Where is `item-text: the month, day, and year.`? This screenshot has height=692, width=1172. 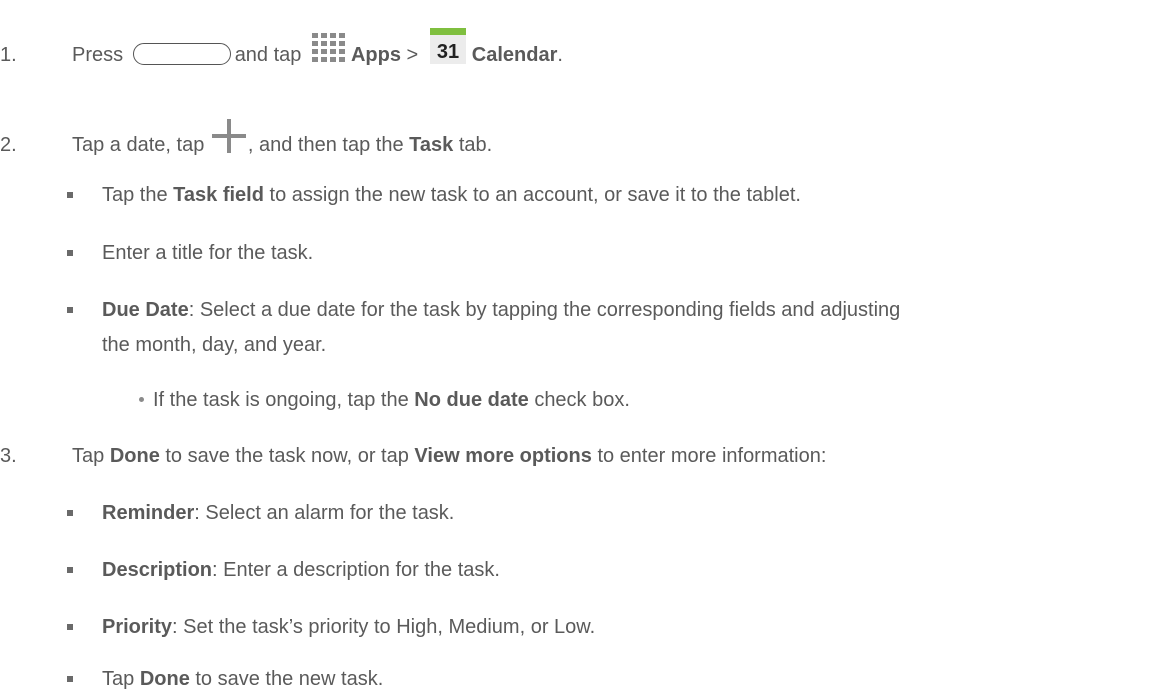
item-text: the month, day, and year. is located at coordinates (214, 345).